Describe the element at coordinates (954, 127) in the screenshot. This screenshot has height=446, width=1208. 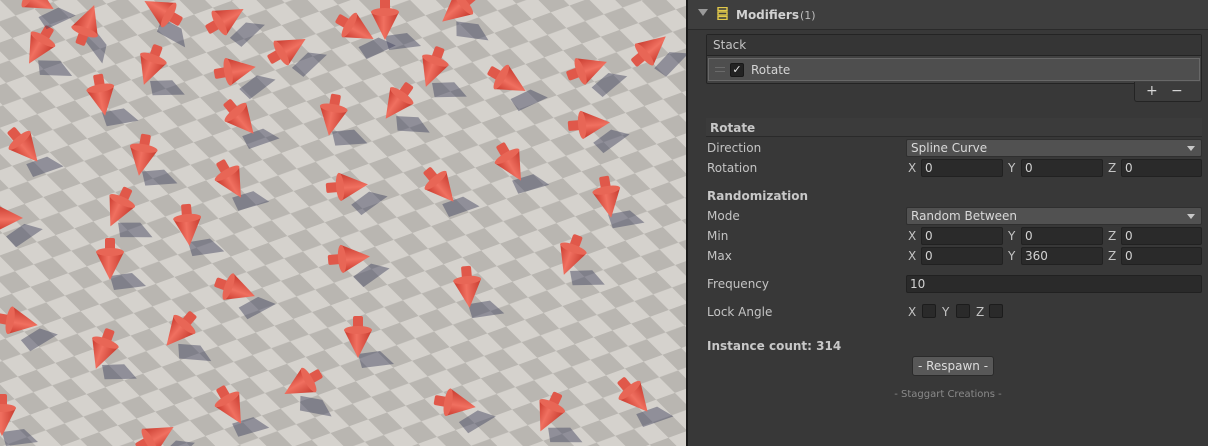
I see `rotate-section-header: Rotate` at that location.